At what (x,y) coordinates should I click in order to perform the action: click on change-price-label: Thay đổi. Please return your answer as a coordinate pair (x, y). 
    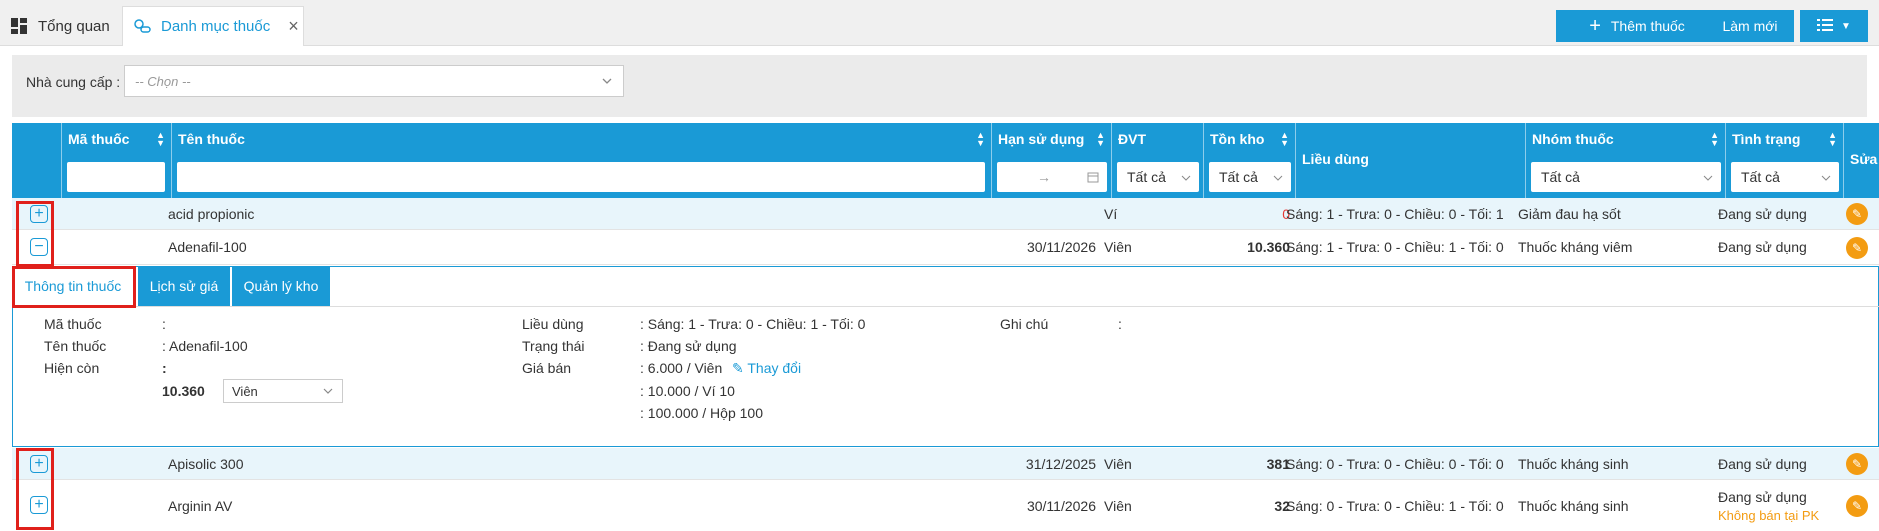
    Looking at the image, I should click on (774, 368).